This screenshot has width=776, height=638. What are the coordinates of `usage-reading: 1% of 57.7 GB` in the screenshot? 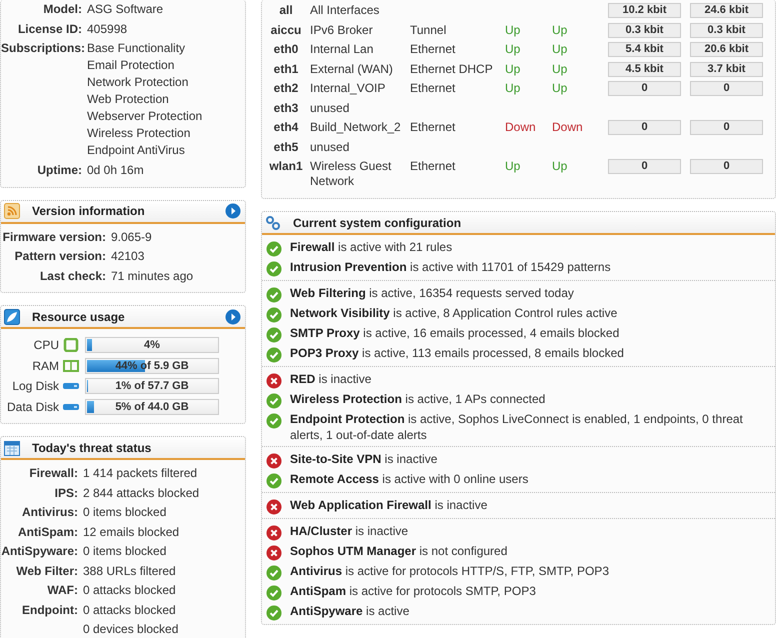 It's located at (152, 386).